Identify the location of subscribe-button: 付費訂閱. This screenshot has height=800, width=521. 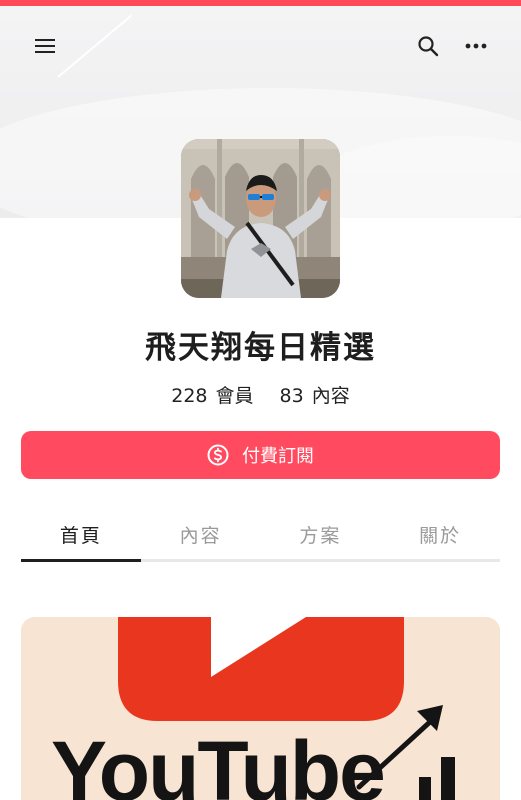
(260, 455).